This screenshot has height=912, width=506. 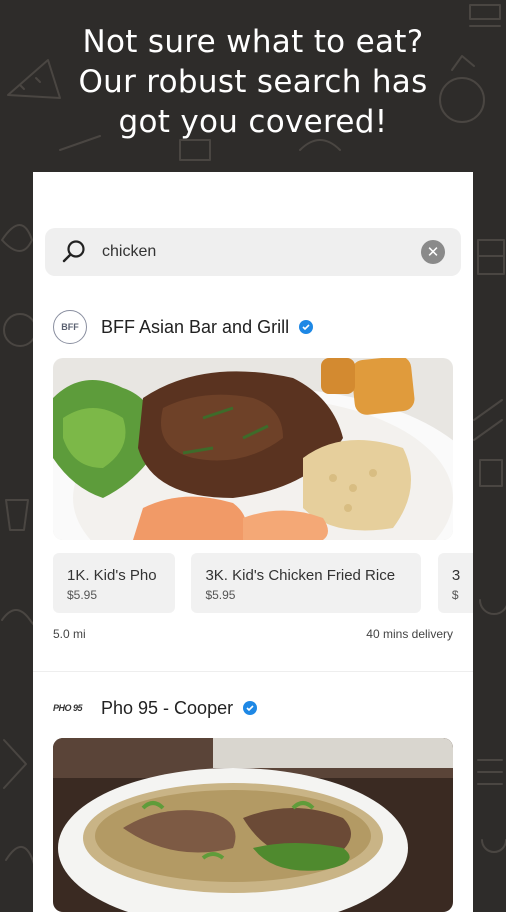 I want to click on restaurant-name: BFF Asian Bar and Grill, so click(x=195, y=327).